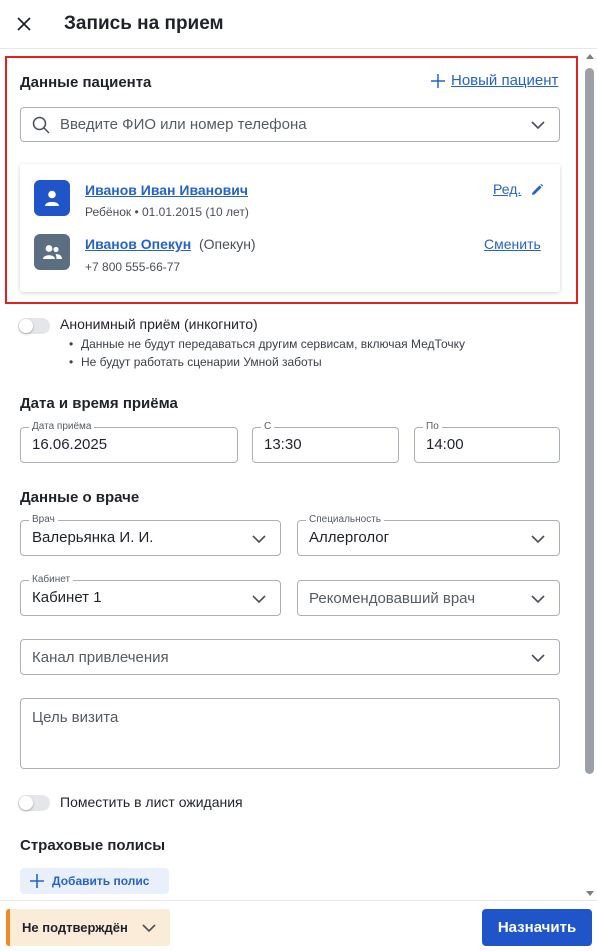 The width and height of the screenshot is (597, 951). I want to click on referring-doctor-select: Рекомендовавший врач, so click(428, 598).